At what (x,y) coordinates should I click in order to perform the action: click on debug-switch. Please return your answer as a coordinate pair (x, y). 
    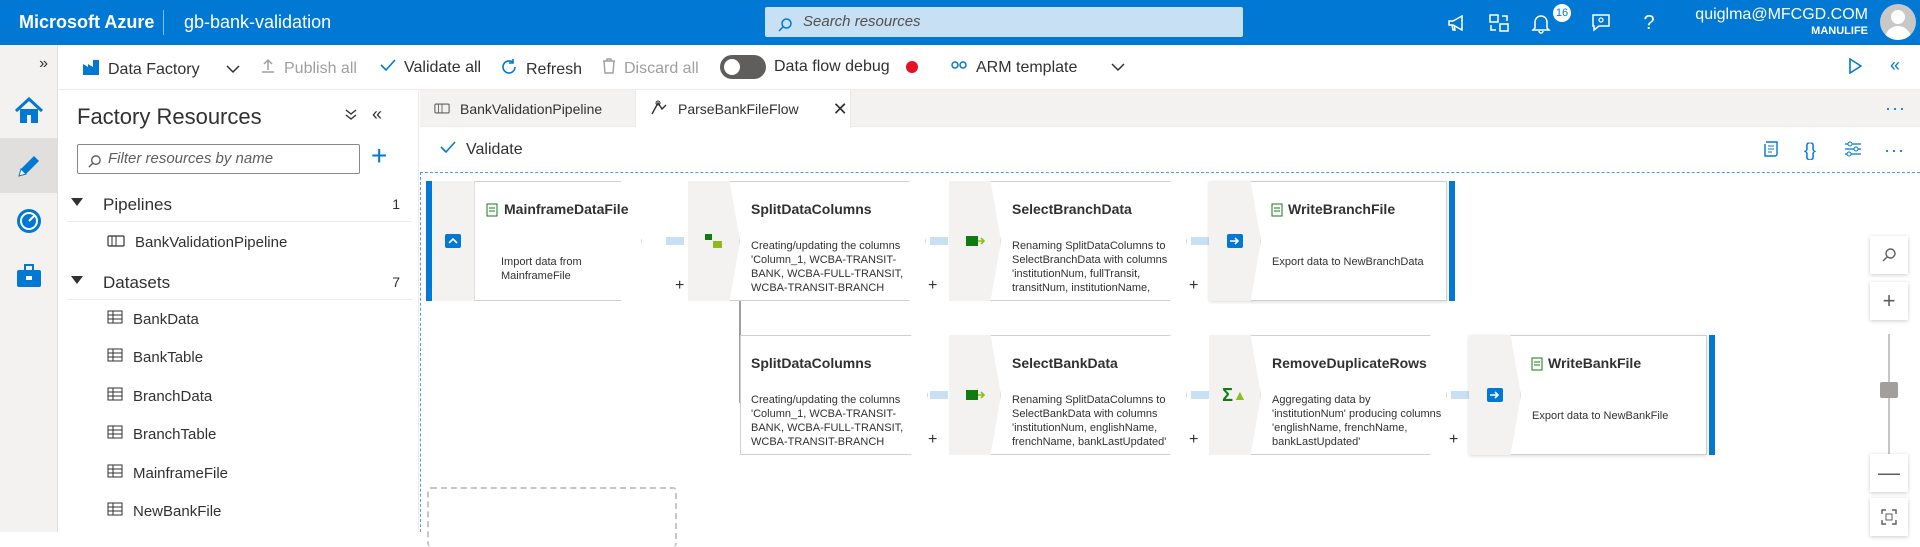
    Looking at the image, I should click on (743, 67).